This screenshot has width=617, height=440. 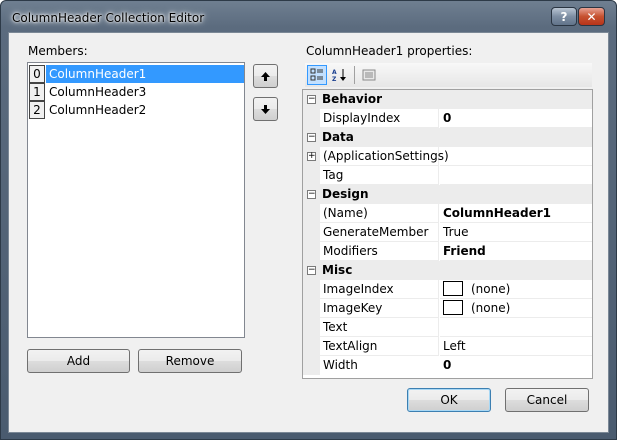 I want to click on arrow-up-icon, so click(x=265, y=76).